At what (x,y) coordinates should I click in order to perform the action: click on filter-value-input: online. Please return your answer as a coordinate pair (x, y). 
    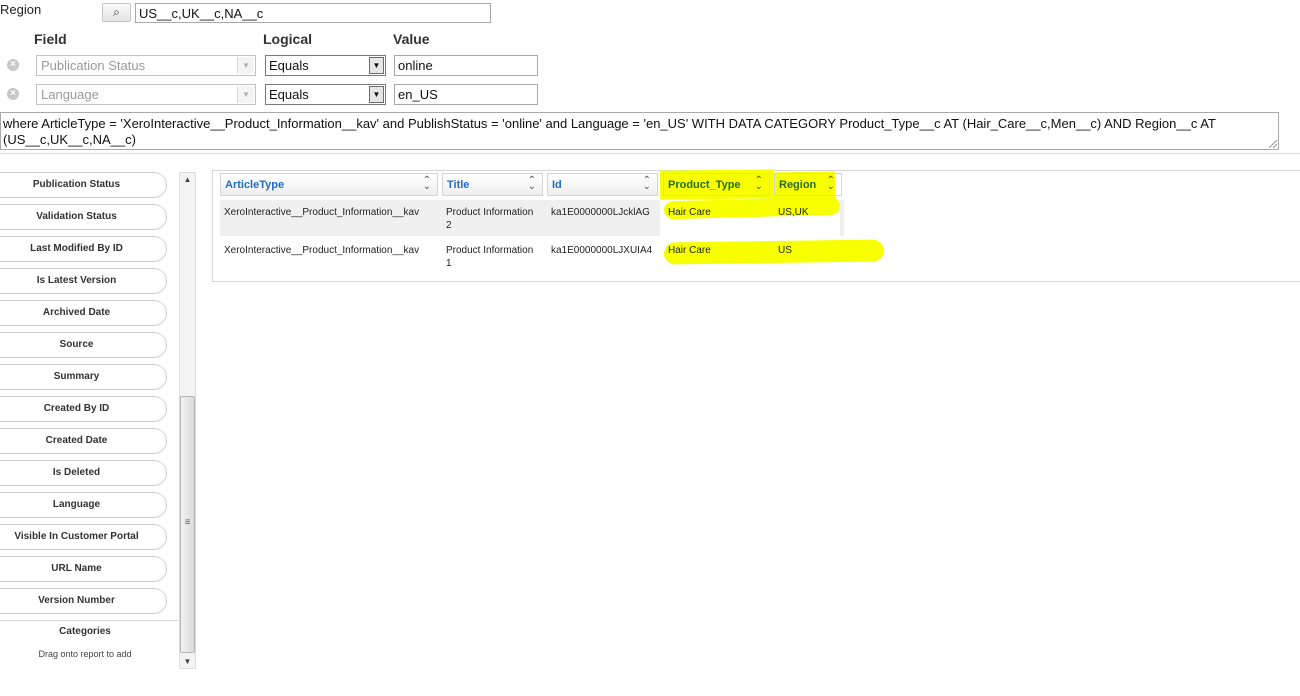
    Looking at the image, I should click on (466, 65).